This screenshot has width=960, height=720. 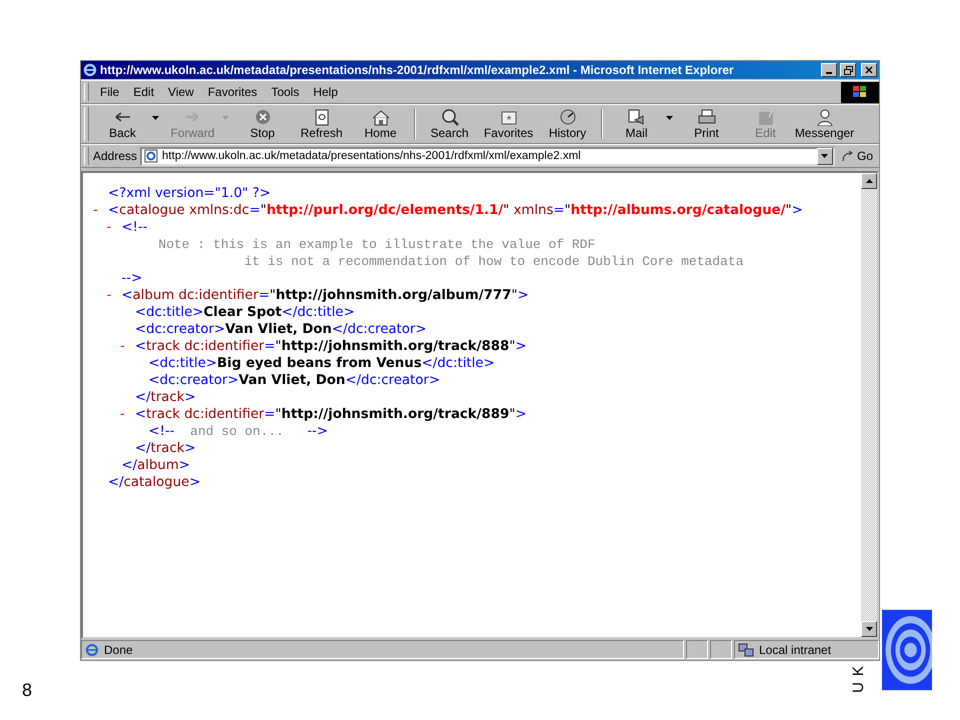 What do you see at coordinates (417, 70) in the screenshot?
I see `window-title: http://www.ukoln.ac.uk/metadata/presentations/nhs-2001/rdfxml/xml/example2.xml - Microsoft Internet Explorer` at bounding box center [417, 70].